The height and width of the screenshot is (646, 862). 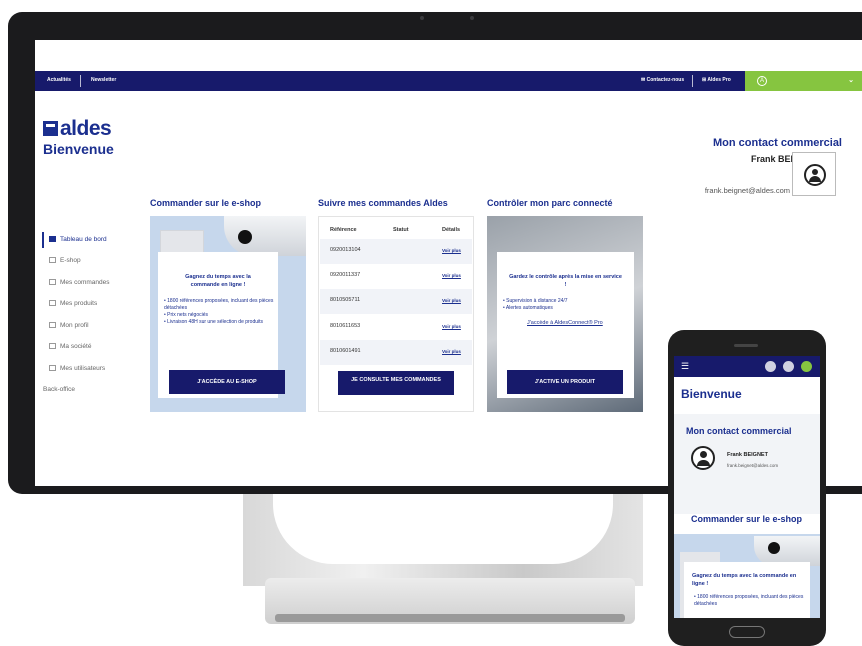 What do you see at coordinates (59, 80) in the screenshot?
I see `nav-actualites: Actualités` at bounding box center [59, 80].